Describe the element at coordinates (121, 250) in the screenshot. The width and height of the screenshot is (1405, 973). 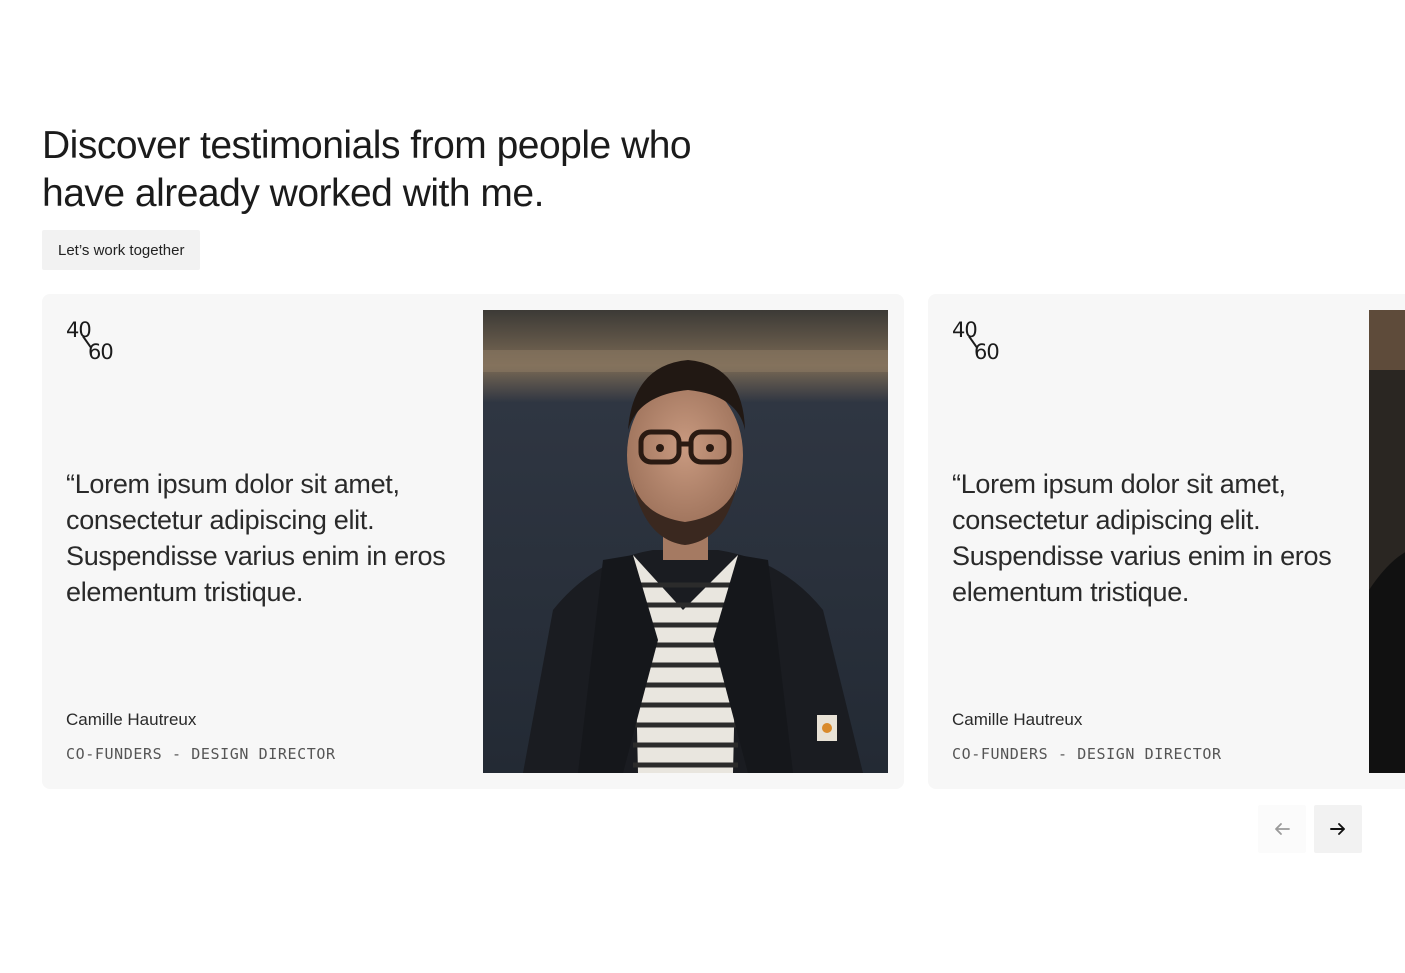
I see `work-together-button: Let’s work together` at that location.